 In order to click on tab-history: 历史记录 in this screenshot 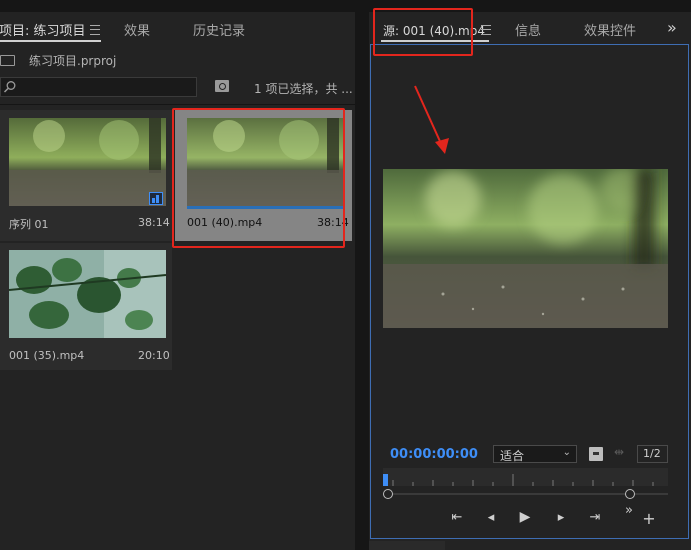, I will do `click(219, 29)`.